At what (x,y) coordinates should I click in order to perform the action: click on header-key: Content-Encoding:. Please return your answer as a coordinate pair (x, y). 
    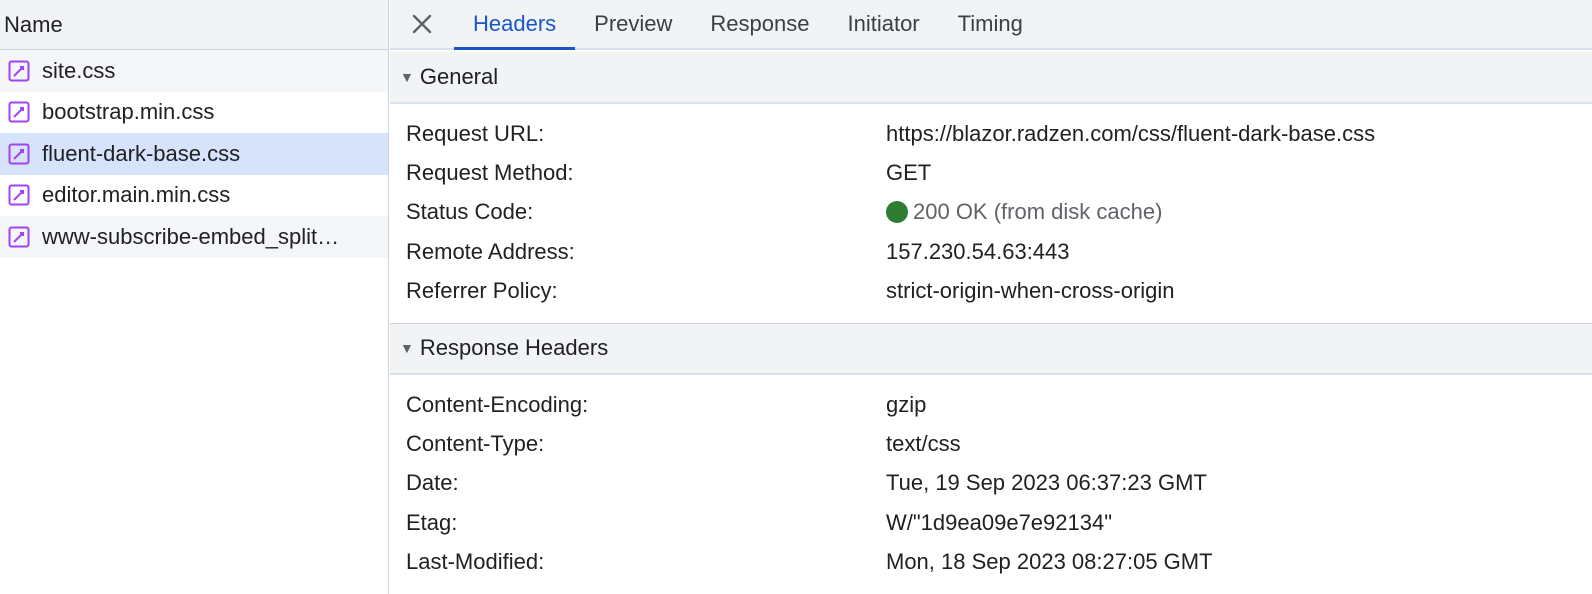
    Looking at the image, I should click on (497, 404).